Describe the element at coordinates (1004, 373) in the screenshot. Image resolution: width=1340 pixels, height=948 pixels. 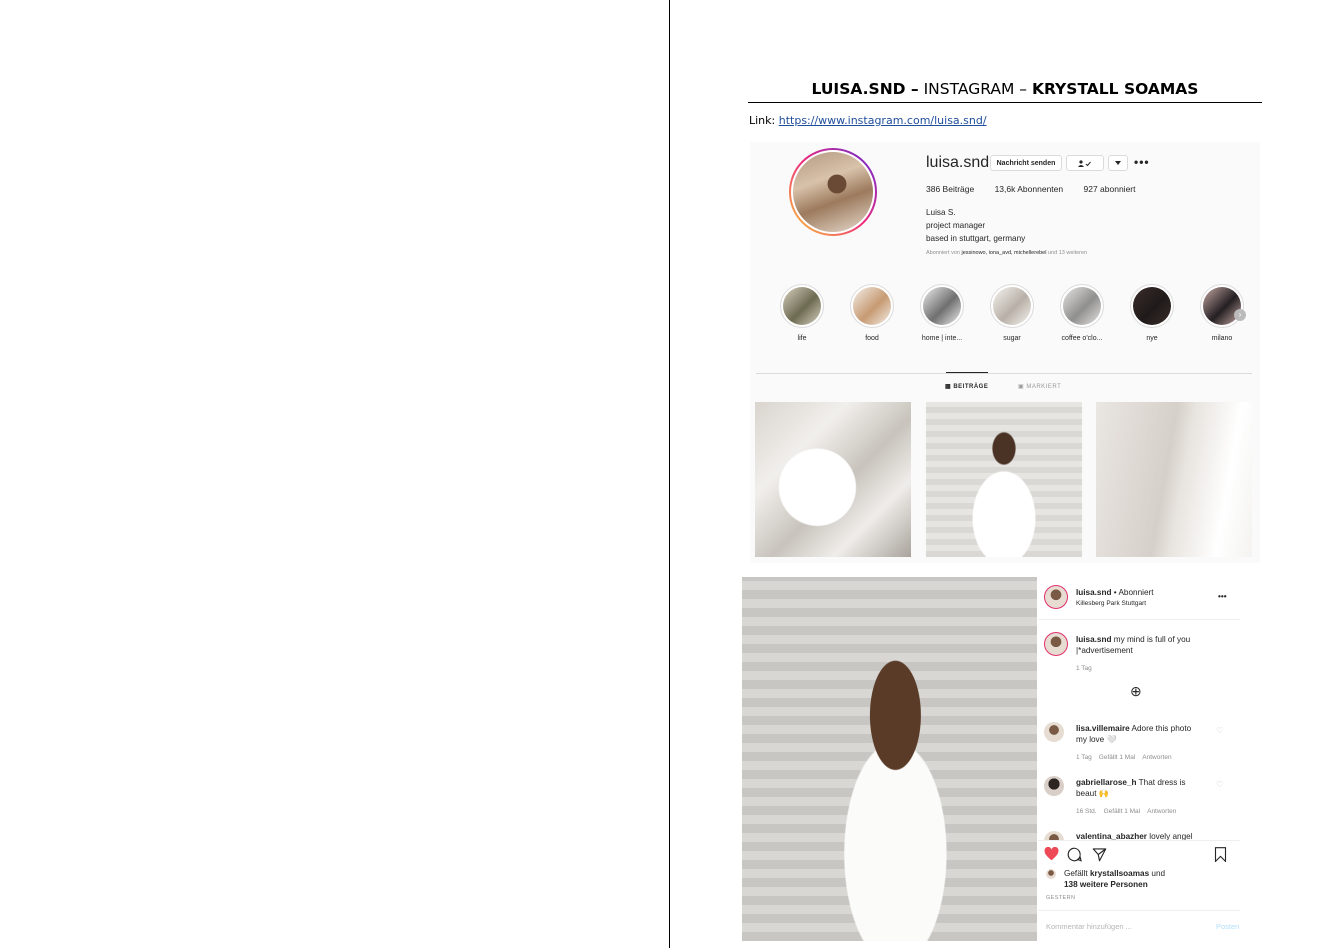
I see `tabs-divider` at that location.